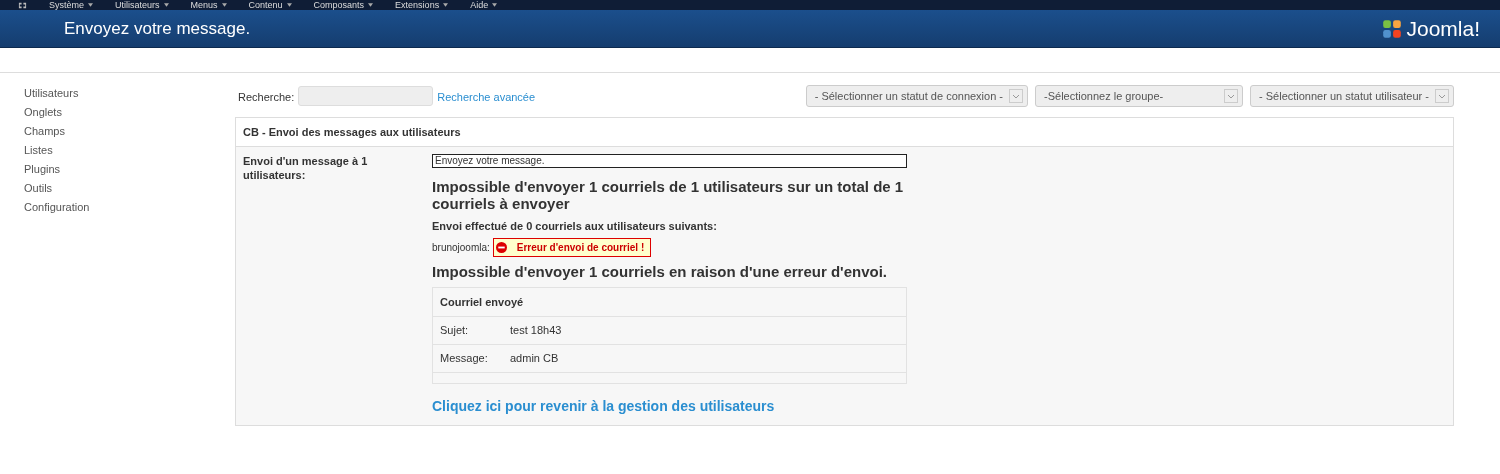 Image resolution: width=1500 pixels, height=474 pixels. Describe the element at coordinates (1392, 28) in the screenshot. I see `joomla-logo-icon` at that location.